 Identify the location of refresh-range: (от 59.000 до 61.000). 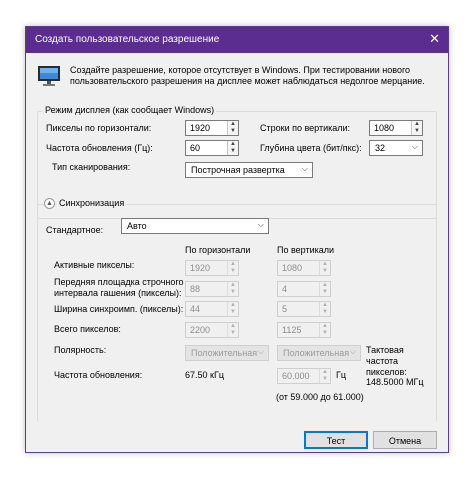
(320, 397).